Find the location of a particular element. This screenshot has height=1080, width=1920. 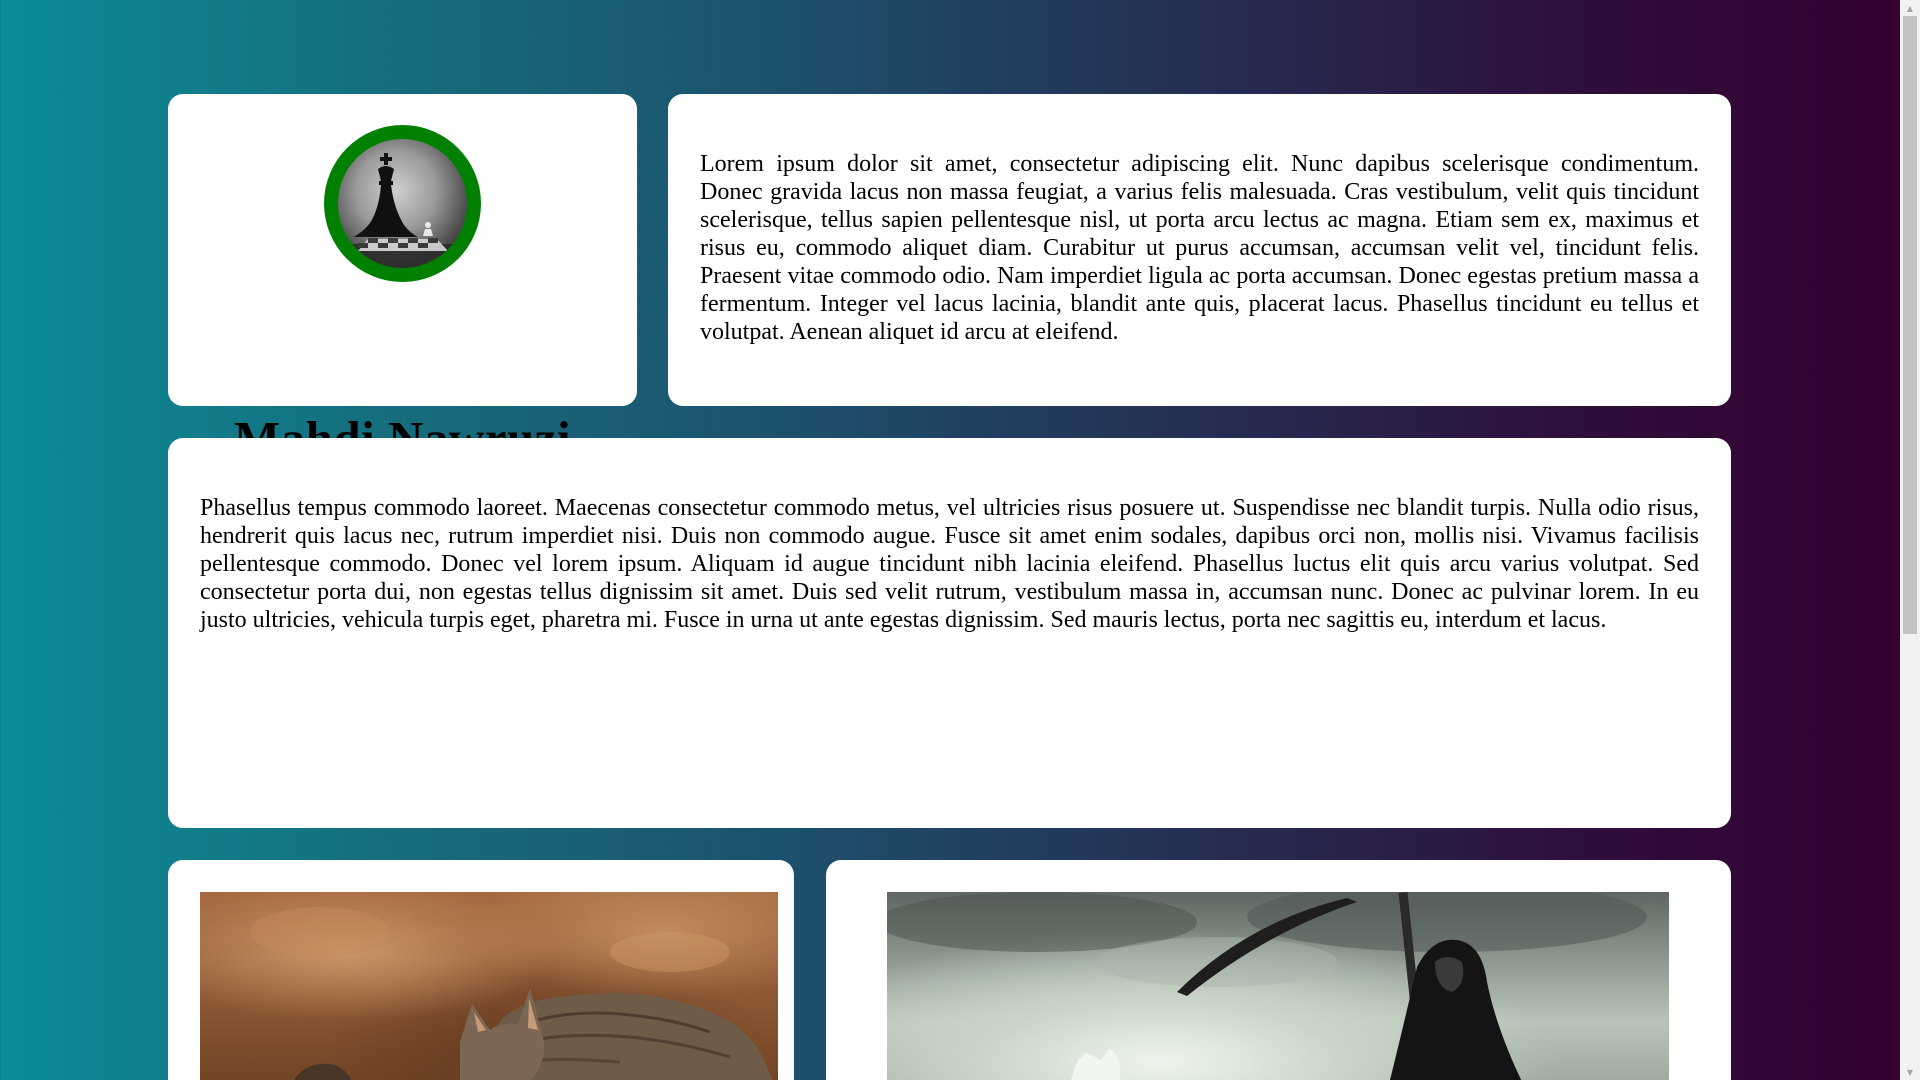

avatar is located at coordinates (402, 203).